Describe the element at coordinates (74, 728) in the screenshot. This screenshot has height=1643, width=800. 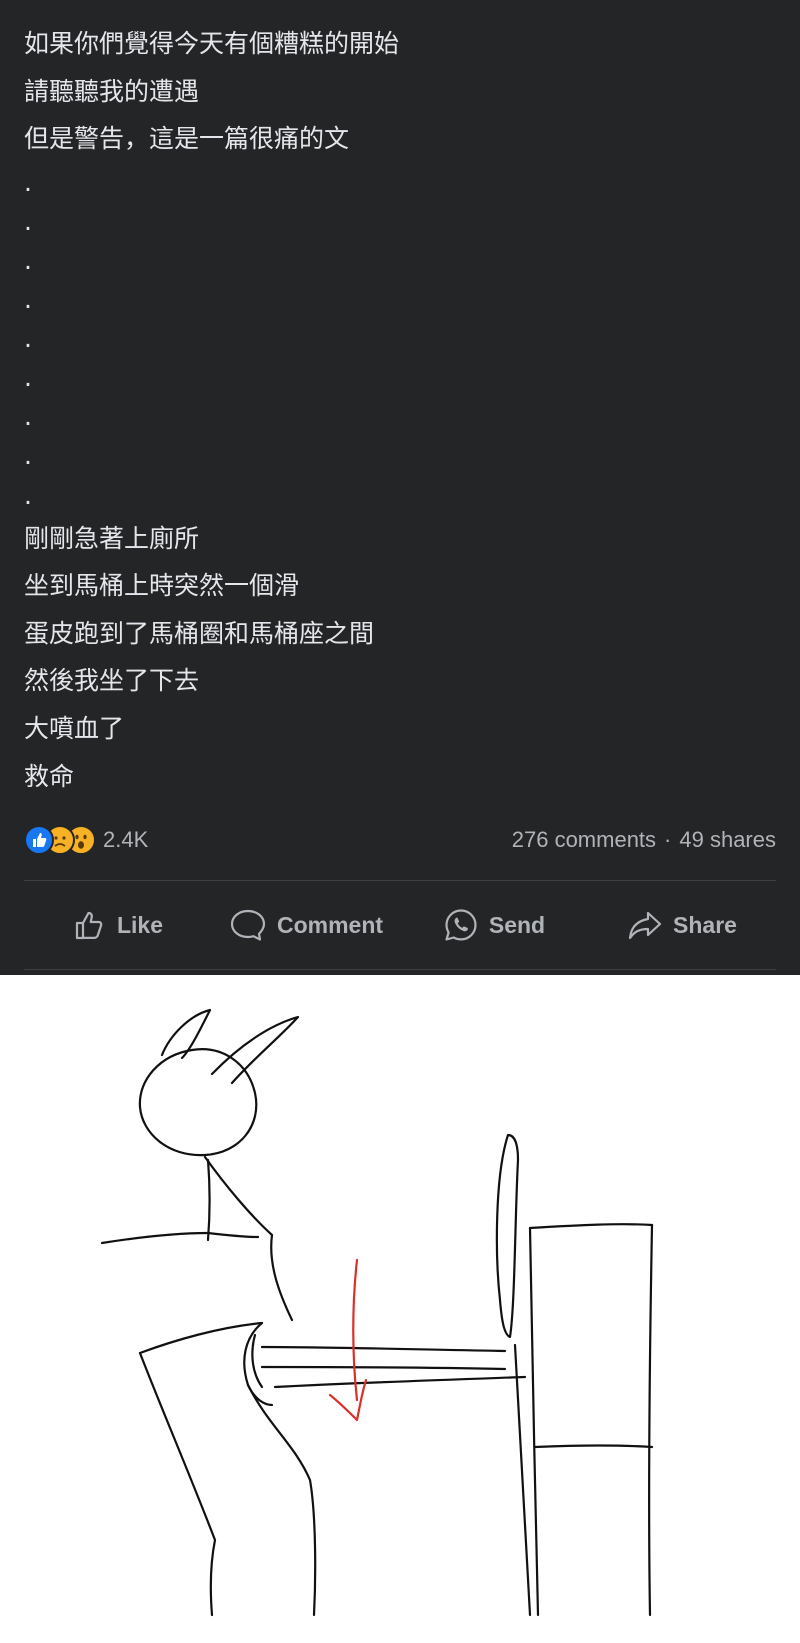
I see `post-line: 大噴血了` at that location.